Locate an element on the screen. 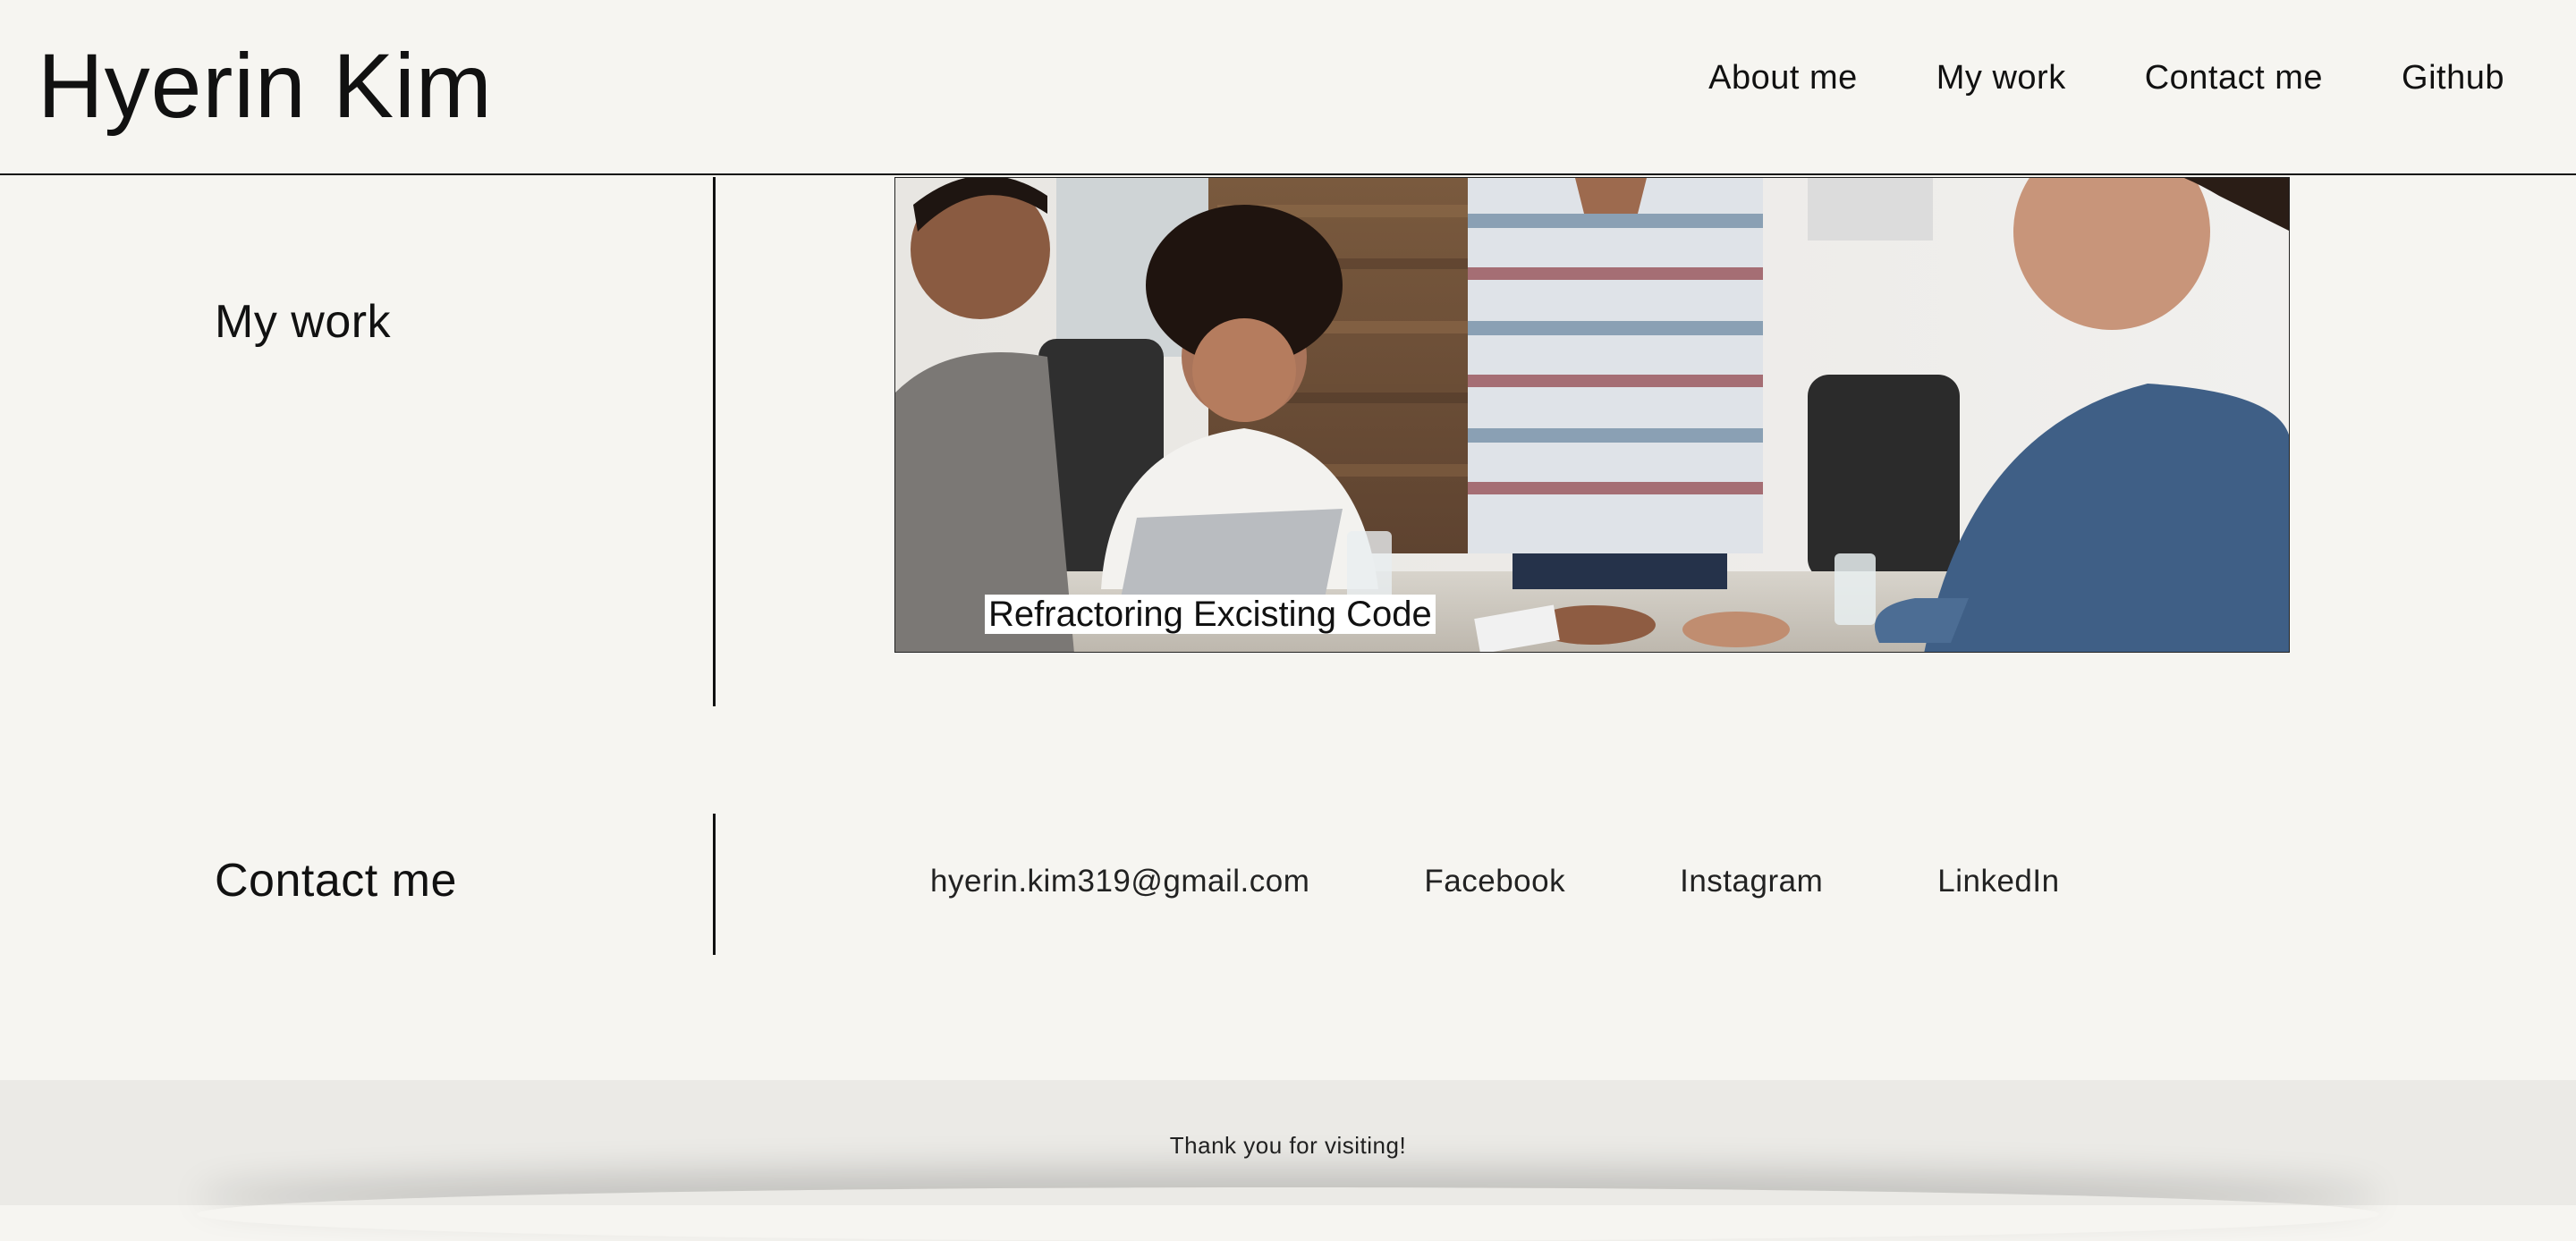  site-title: Hyerin Kim is located at coordinates (265, 86).